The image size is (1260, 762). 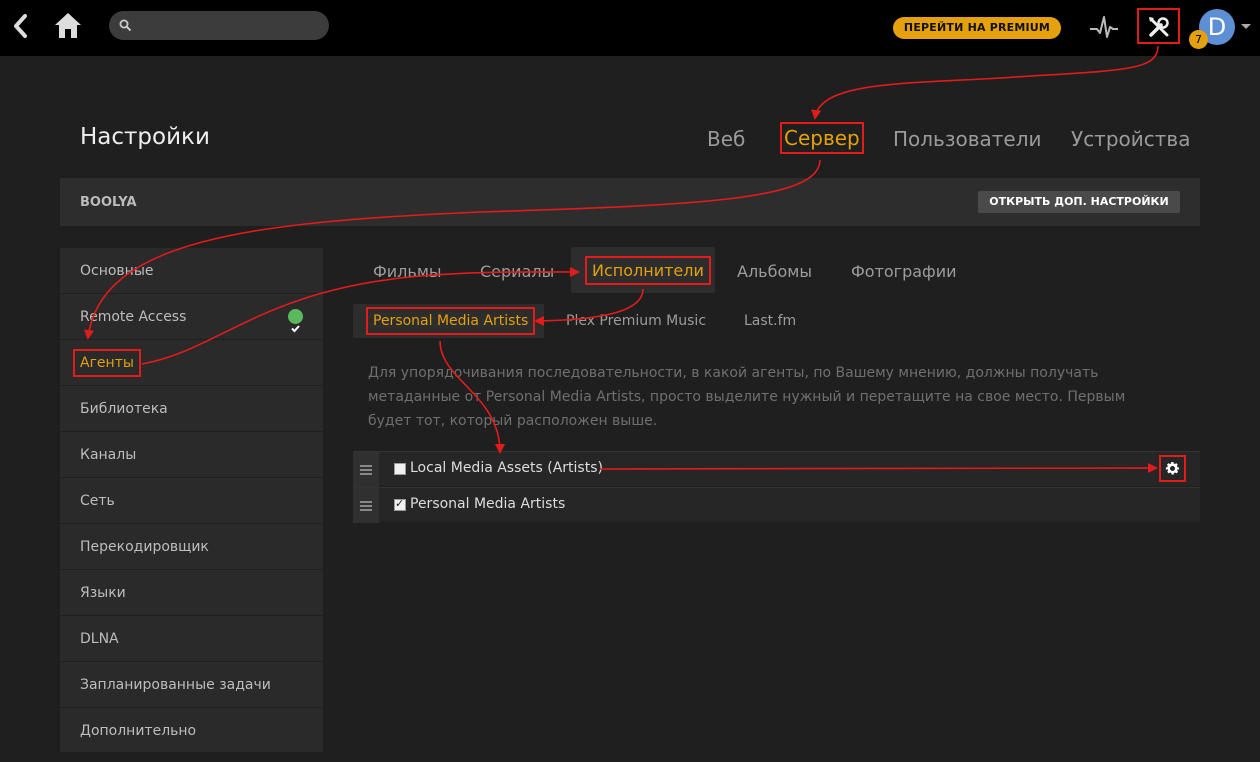 I want to click on chevron-left-icon, so click(x=20, y=26).